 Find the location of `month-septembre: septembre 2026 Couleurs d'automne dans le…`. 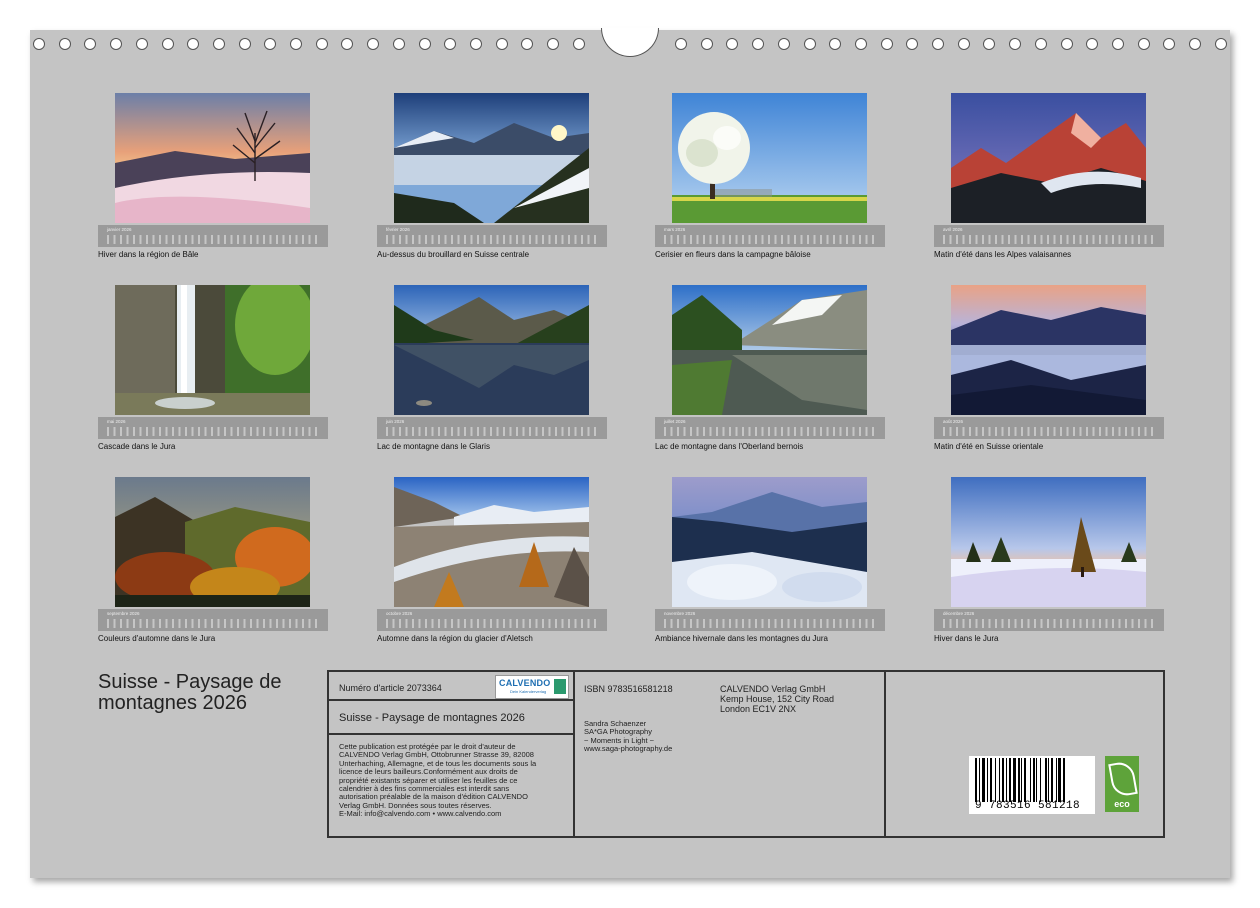

month-septembre: septembre 2026 Couleurs d'automne dans le… is located at coordinates (213, 560).